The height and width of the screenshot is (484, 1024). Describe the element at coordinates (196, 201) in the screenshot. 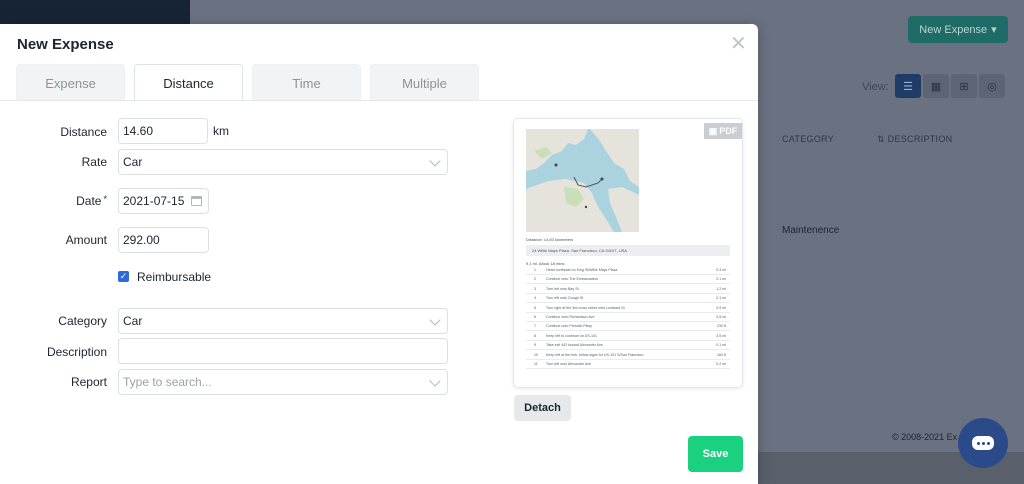

I see `calendar-icon` at that location.